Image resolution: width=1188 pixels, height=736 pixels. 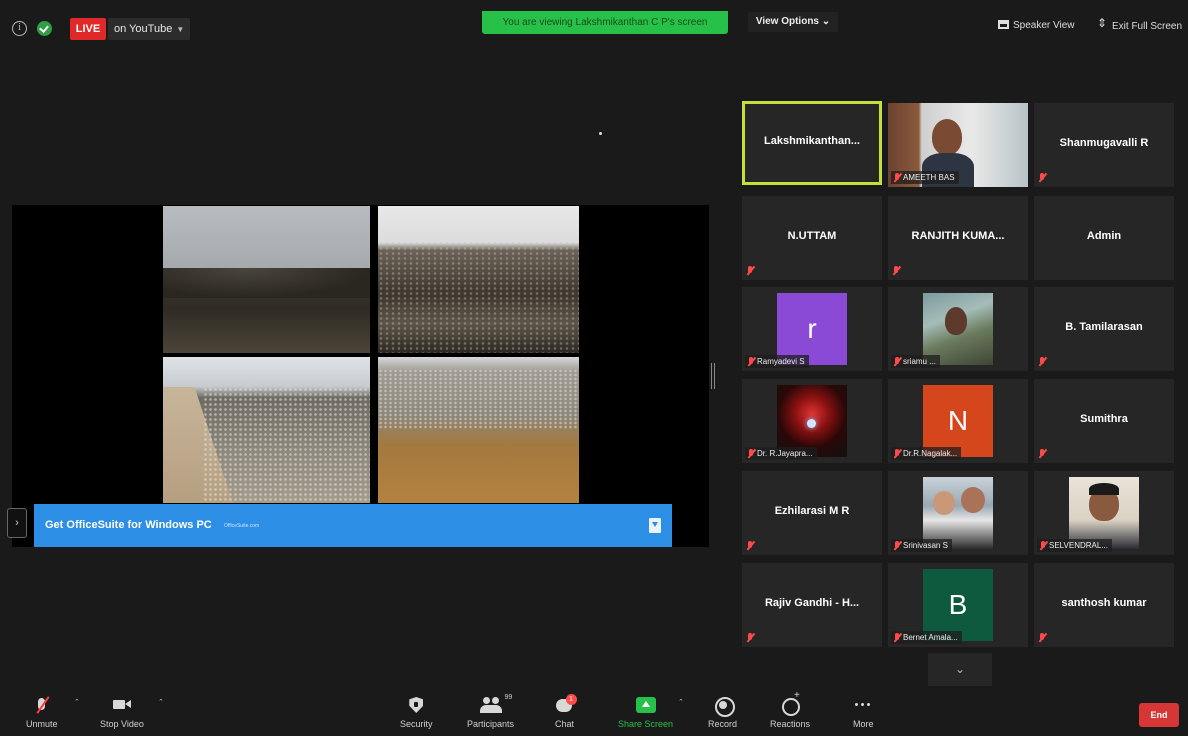 What do you see at coordinates (958, 145) in the screenshot?
I see `participant-tile: AMEETH BAS` at bounding box center [958, 145].